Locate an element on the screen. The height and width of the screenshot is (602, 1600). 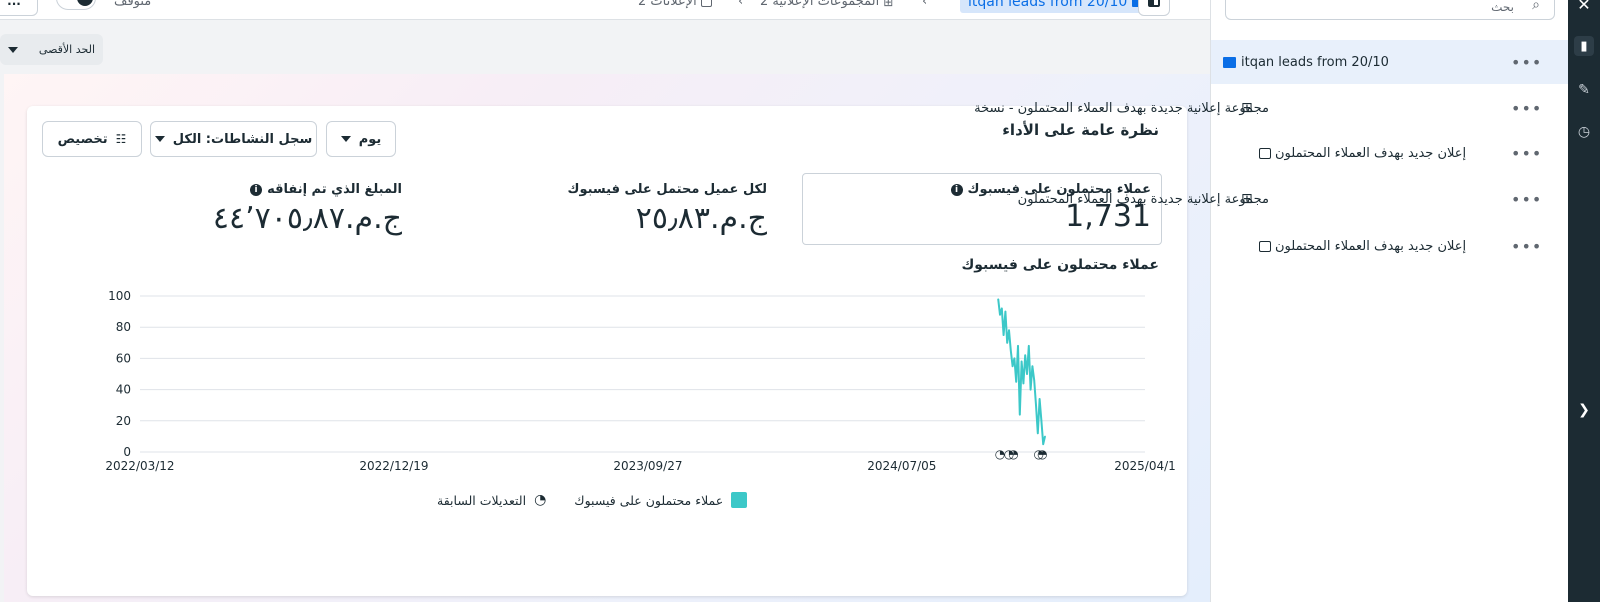
crumb-campaign-label: itqan leads from 20/10 is located at coordinates (1048, 5).